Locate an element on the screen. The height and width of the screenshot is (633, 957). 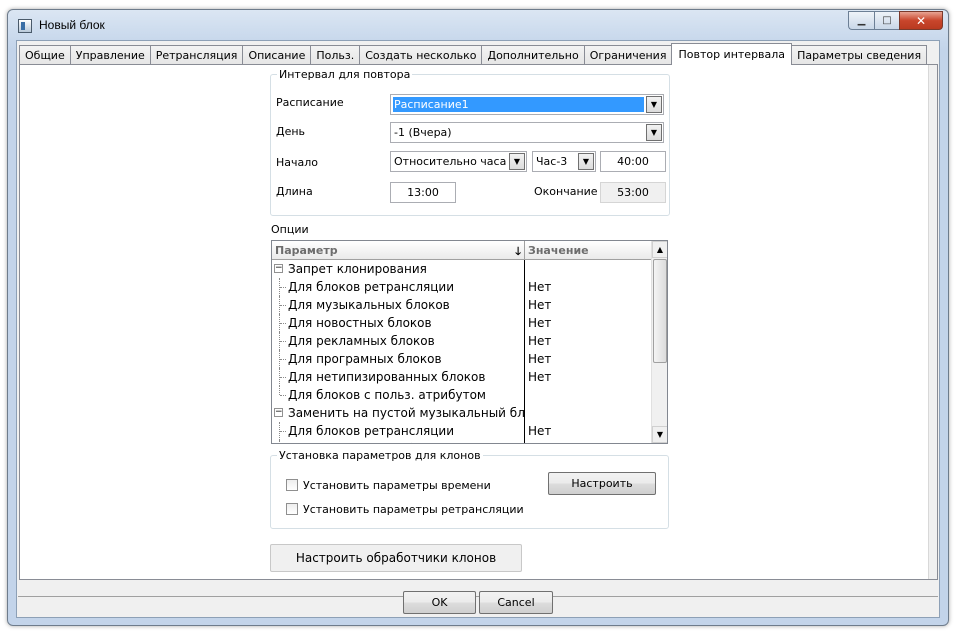
grid-scrollbar: ▲ ▼ is located at coordinates (659, 342).